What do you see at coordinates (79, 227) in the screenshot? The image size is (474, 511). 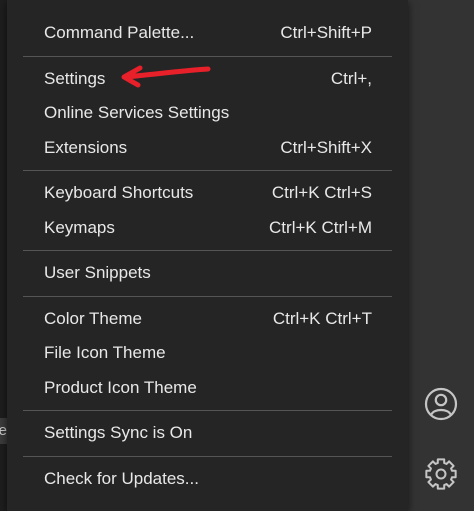 I see `menu-item-label: Keymaps` at bounding box center [79, 227].